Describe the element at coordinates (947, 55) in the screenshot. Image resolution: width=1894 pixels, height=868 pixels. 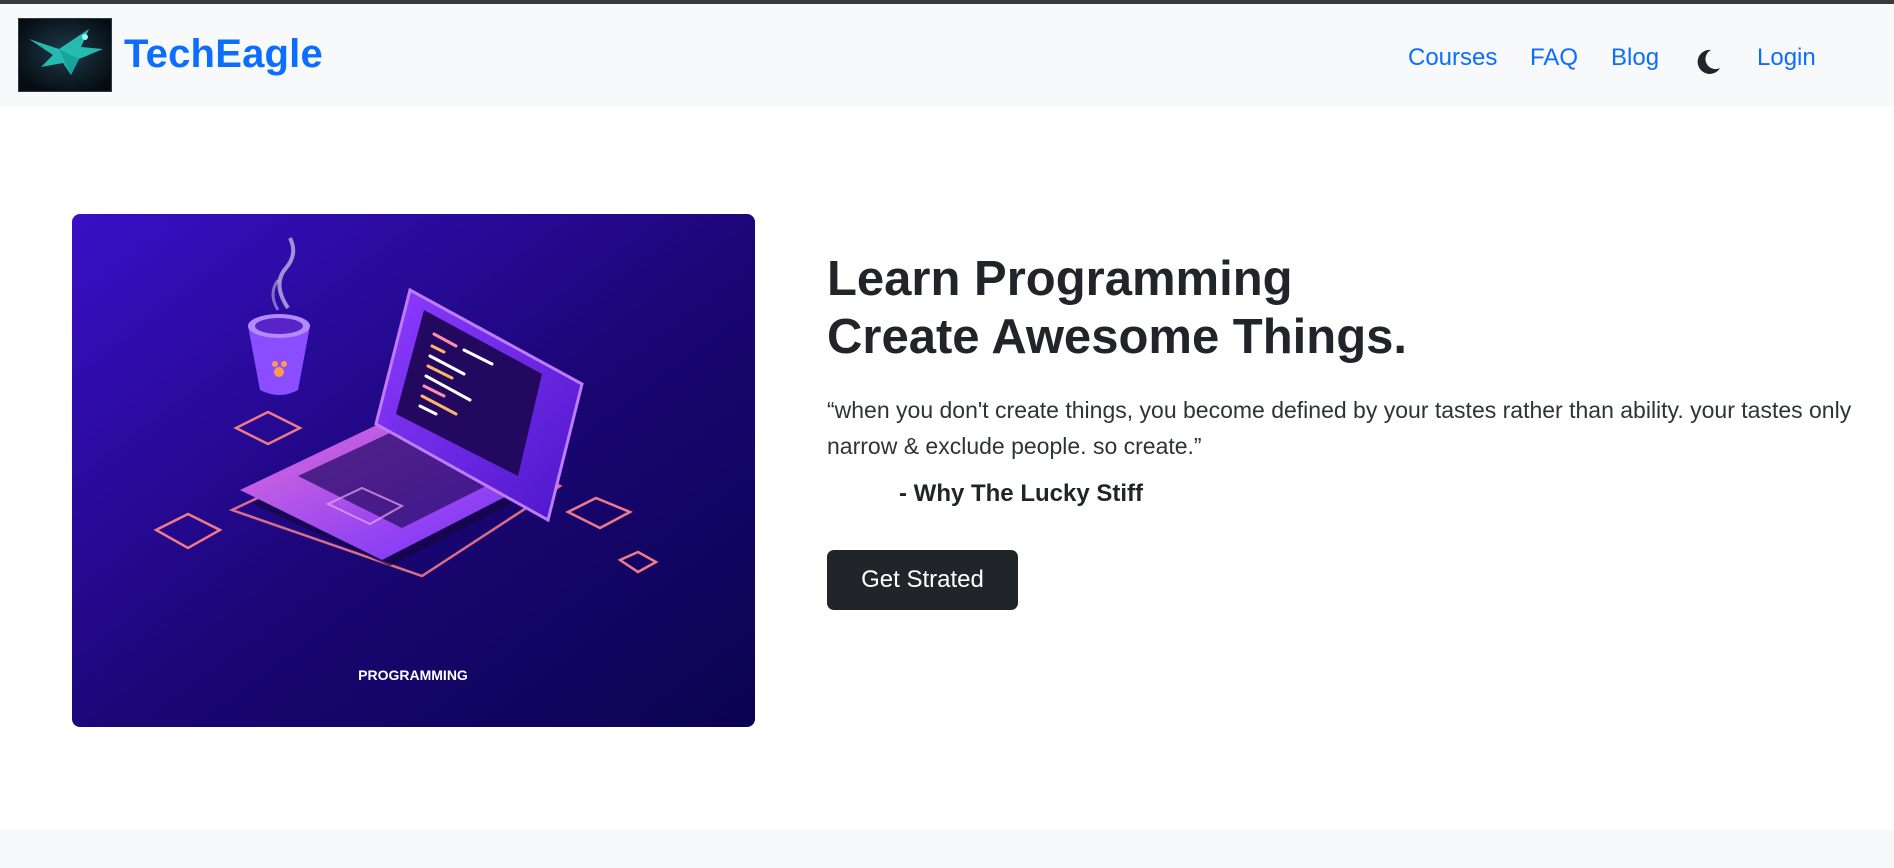
I see `navbar: TechEagle Courses FAQ Blog Login` at that location.